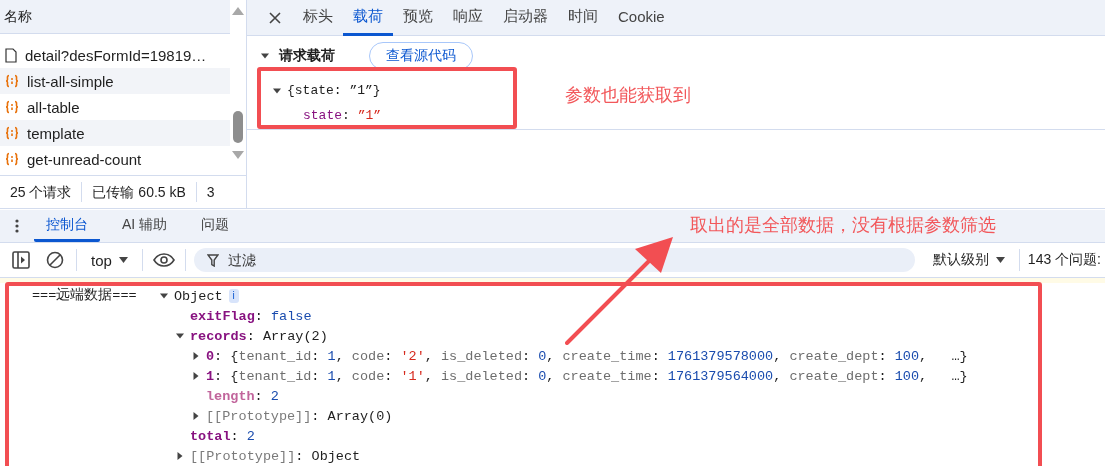  What do you see at coordinates (299, 416) in the screenshot?
I see `tree-line: [[Prototype]]: Array(0)` at bounding box center [299, 416].